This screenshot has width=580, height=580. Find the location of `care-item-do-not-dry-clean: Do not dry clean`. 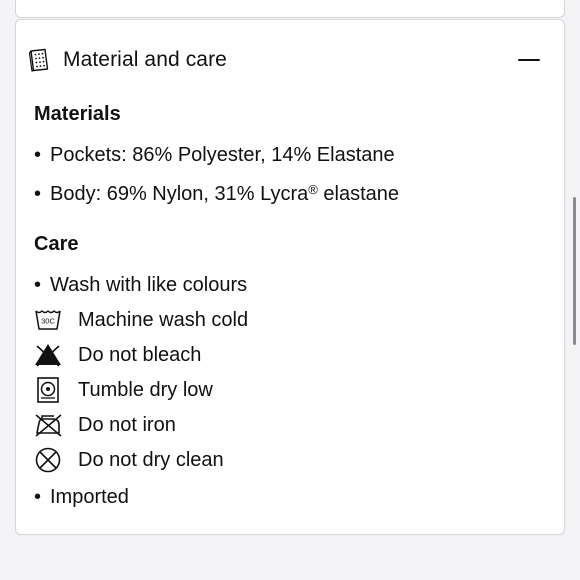

care-item-do-not-dry-clean: Do not dry clean is located at coordinates (234, 460).